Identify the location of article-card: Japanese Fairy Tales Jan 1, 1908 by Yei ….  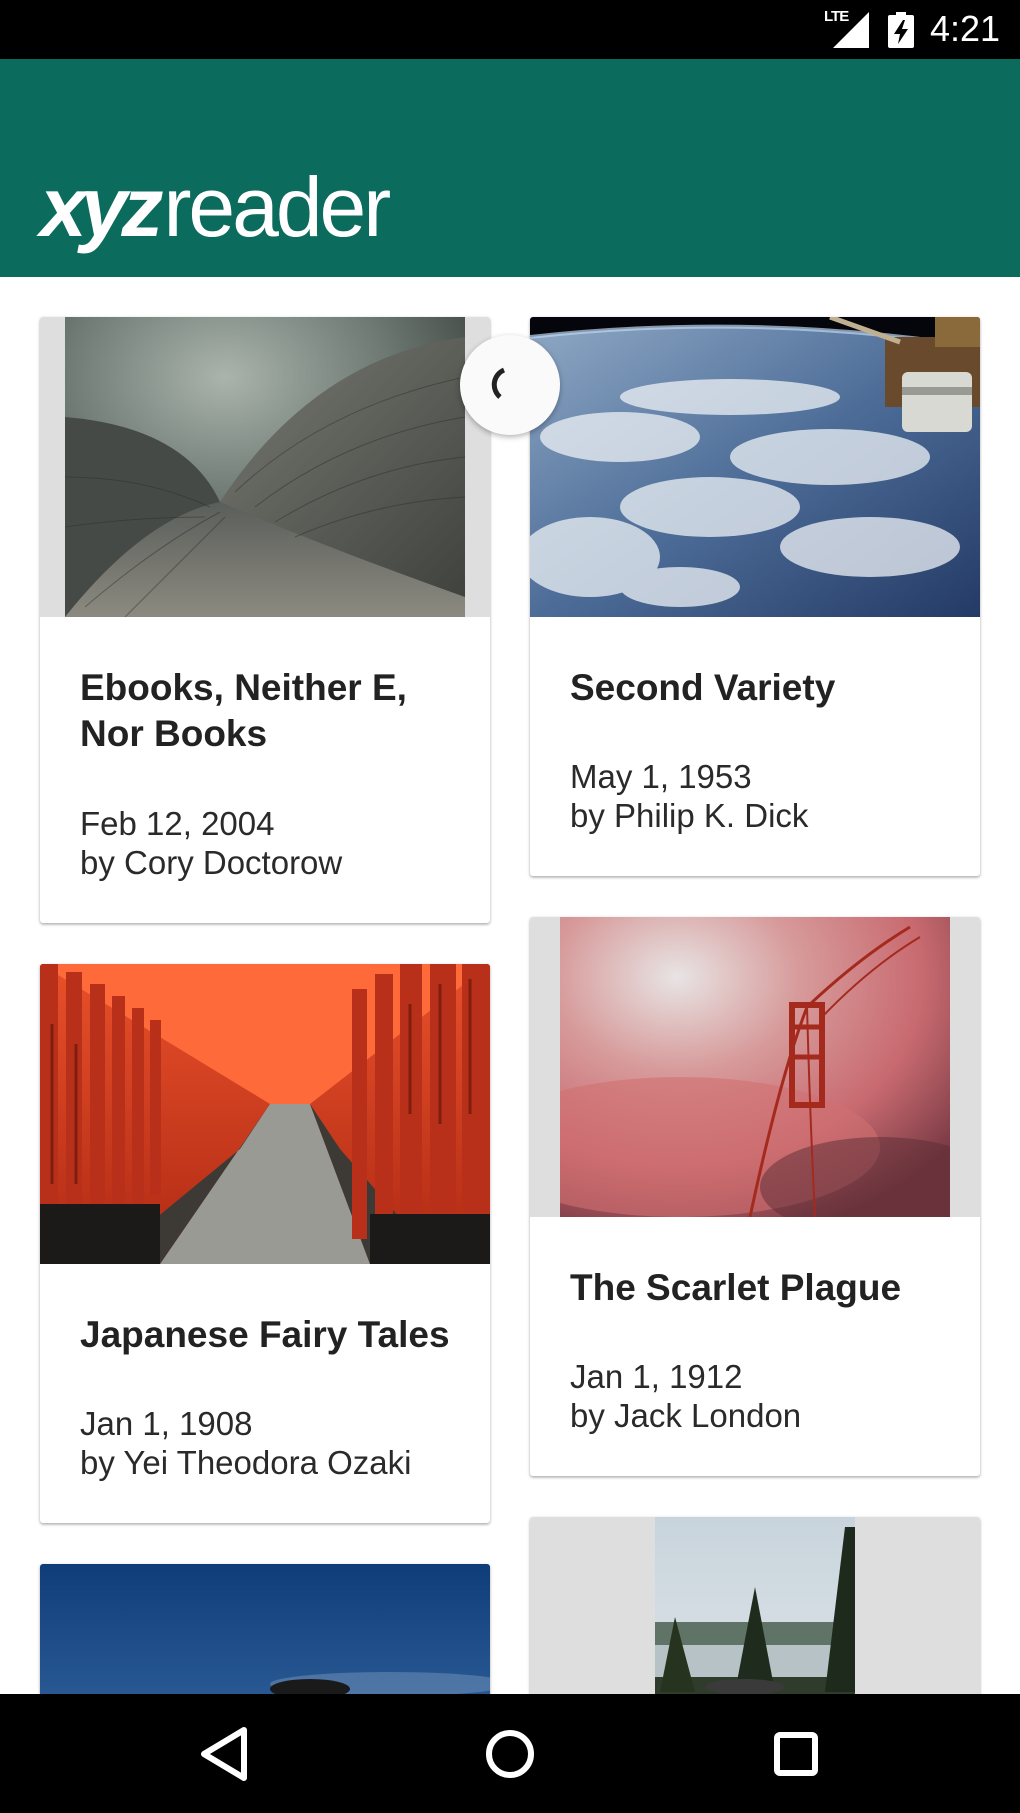
(265, 1243).